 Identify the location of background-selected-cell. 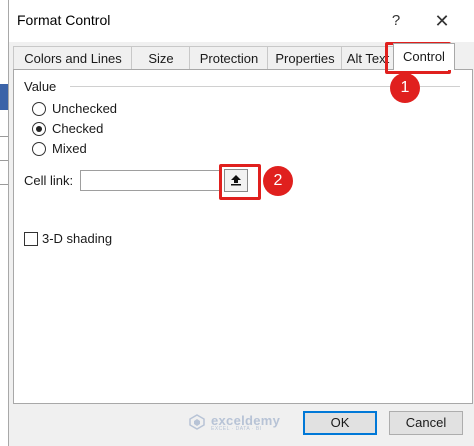
(4, 97).